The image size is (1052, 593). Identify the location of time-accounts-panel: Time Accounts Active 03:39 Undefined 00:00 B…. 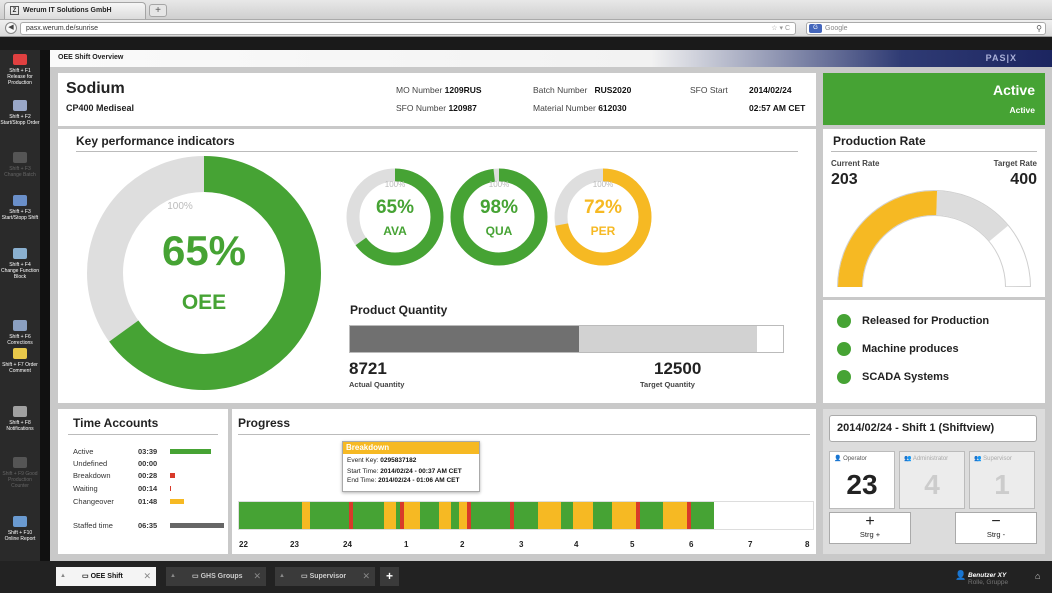
(143, 481).